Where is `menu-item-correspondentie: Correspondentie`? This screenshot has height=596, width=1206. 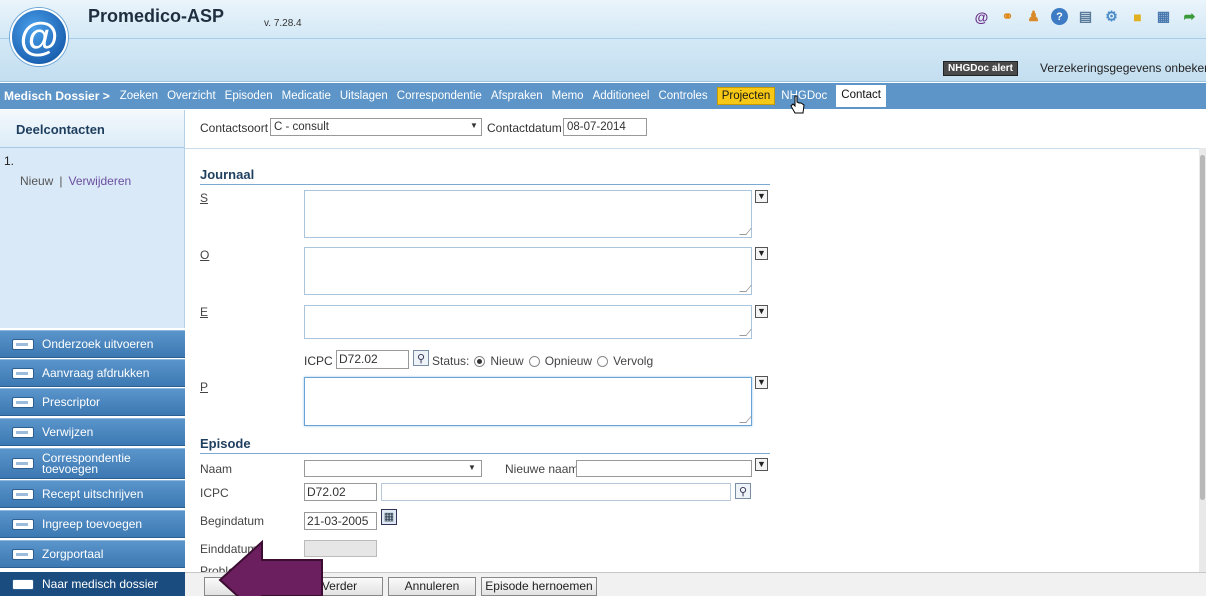 menu-item-correspondentie: Correspondentie is located at coordinates (439, 96).